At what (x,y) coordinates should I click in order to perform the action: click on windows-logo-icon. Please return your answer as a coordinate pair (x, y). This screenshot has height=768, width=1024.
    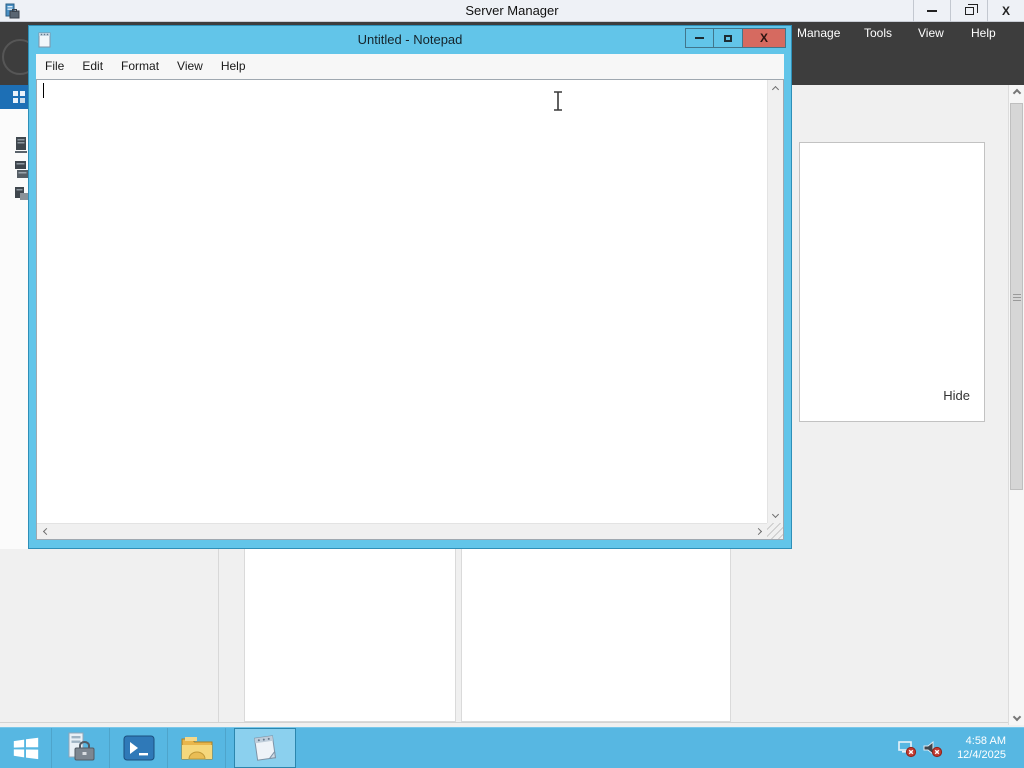
    Looking at the image, I should click on (25, 748).